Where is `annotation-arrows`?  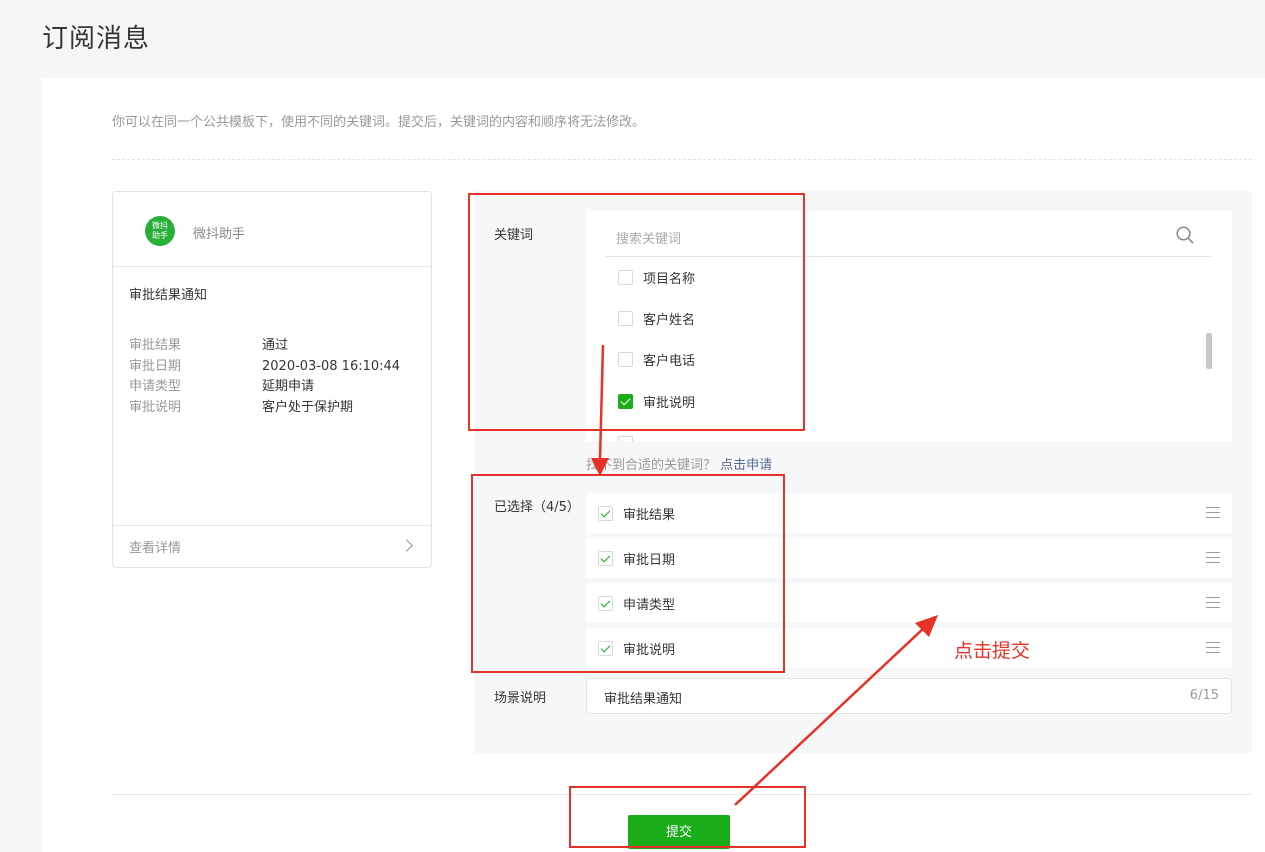 annotation-arrows is located at coordinates (764, 575).